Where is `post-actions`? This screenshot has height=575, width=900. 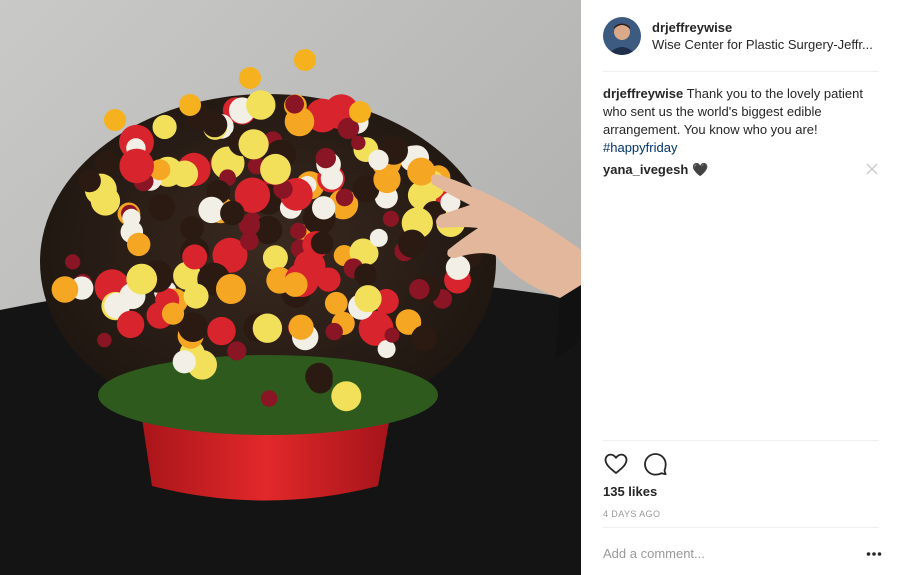
post-actions is located at coordinates (642, 464).